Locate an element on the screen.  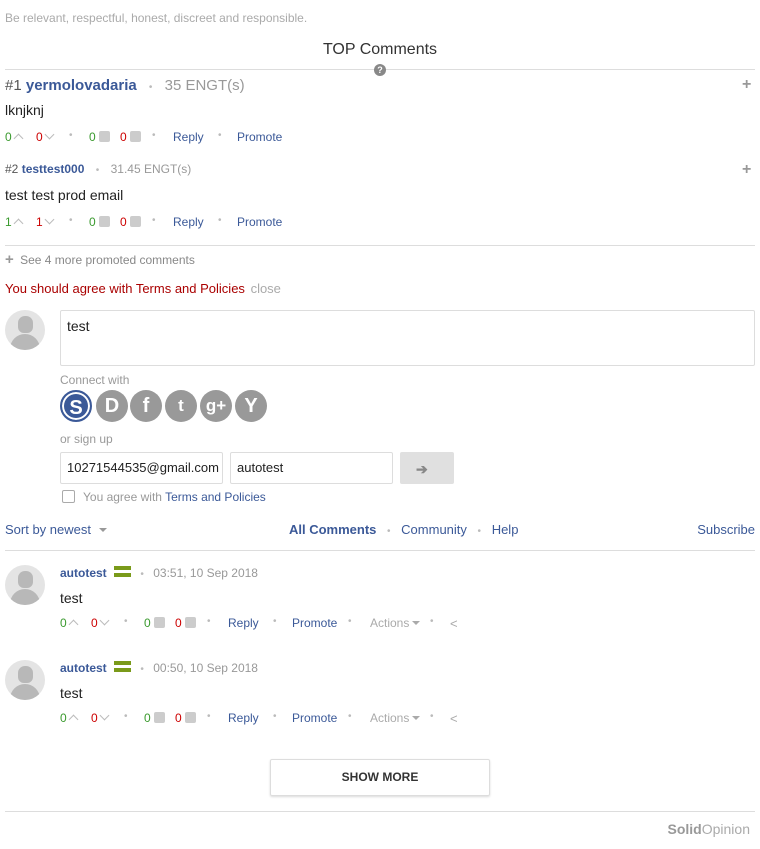
timestamp: 03:51, 10 Sep 2018 is located at coordinates (205, 573).